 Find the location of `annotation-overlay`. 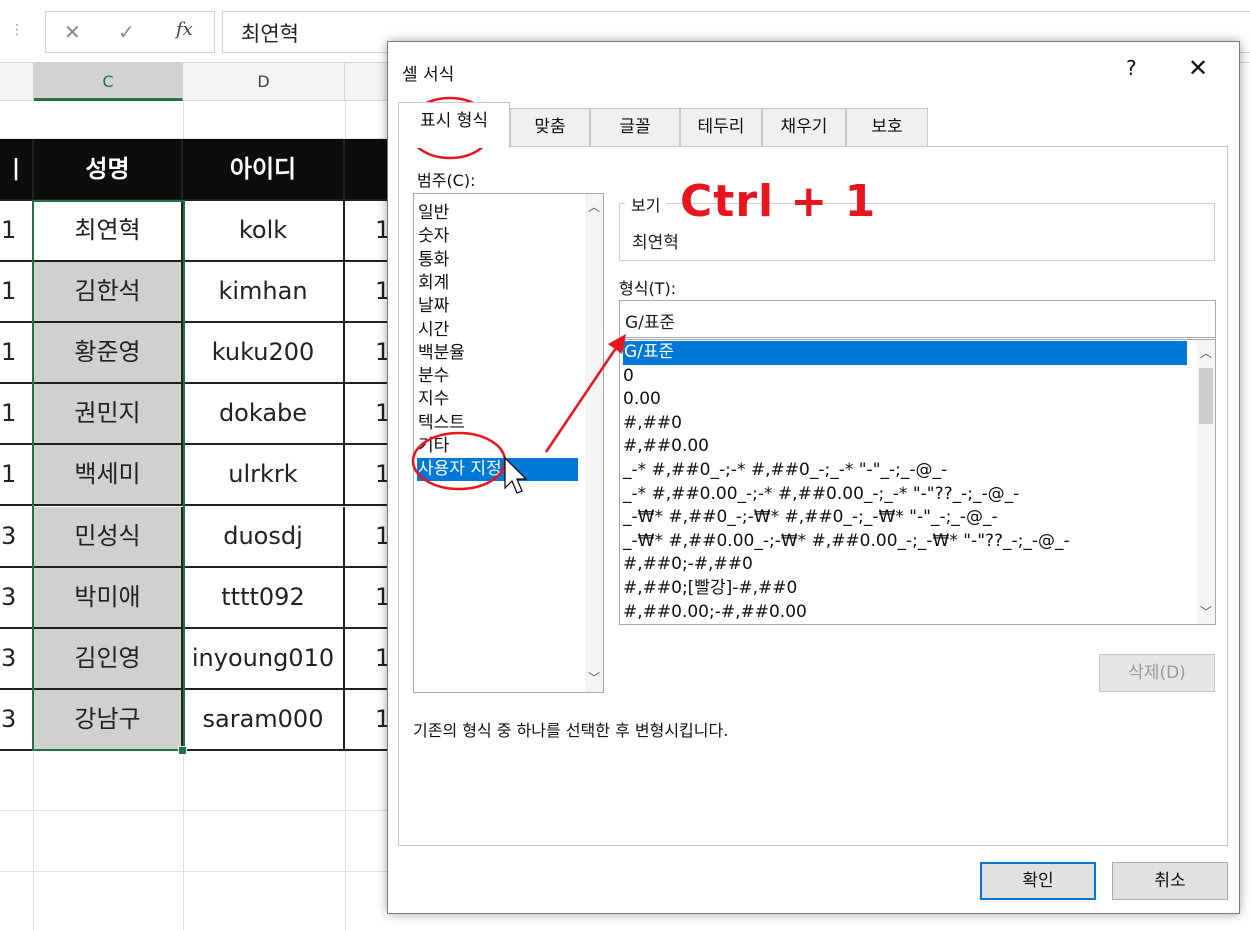

annotation-overlay is located at coordinates (516, 295).